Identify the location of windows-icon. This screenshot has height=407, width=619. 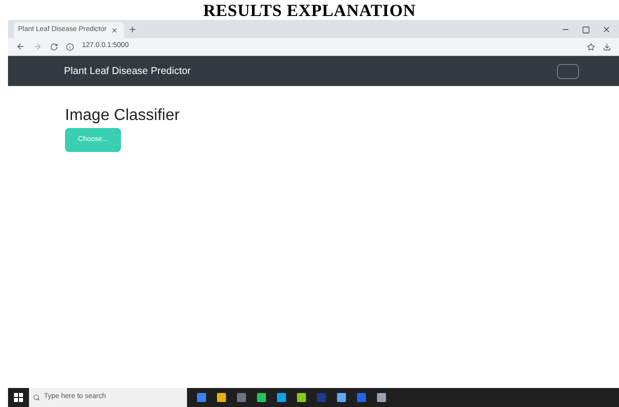
(18, 397).